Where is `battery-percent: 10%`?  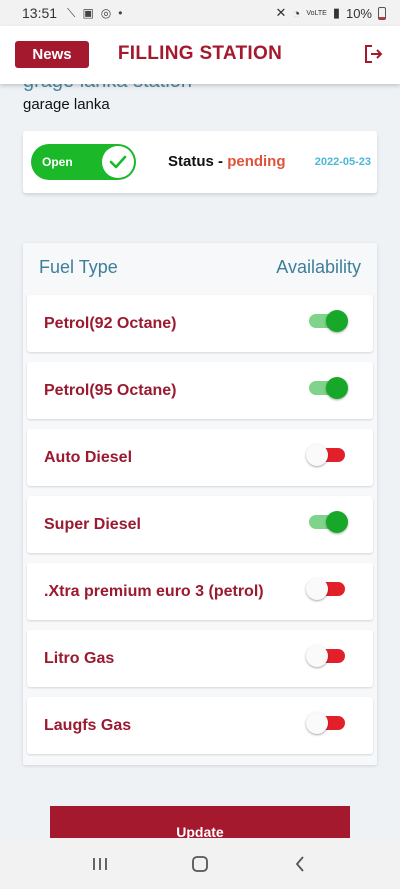 battery-percent: 10% is located at coordinates (358, 13).